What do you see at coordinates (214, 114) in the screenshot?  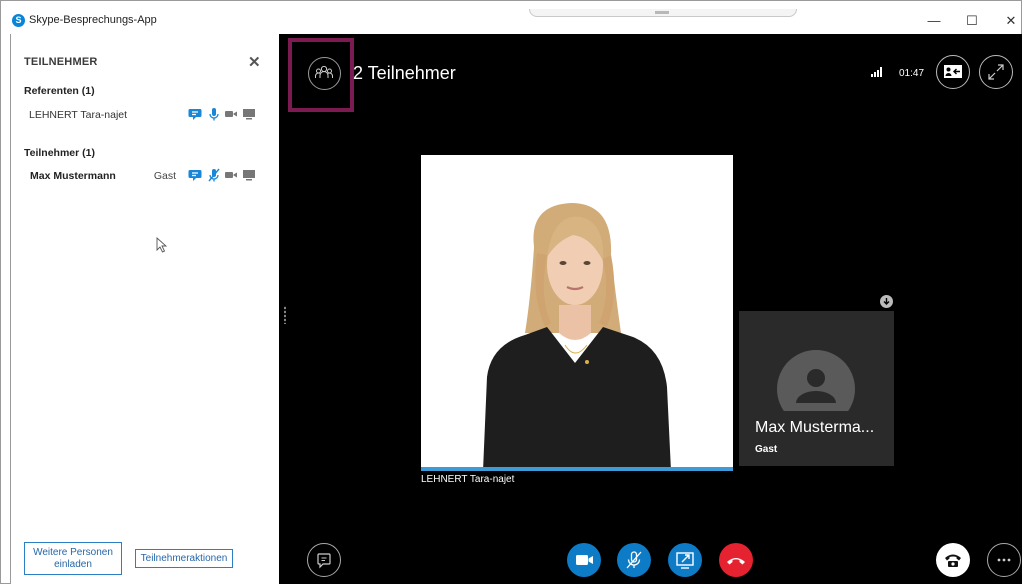 I see `microphone-icon` at bounding box center [214, 114].